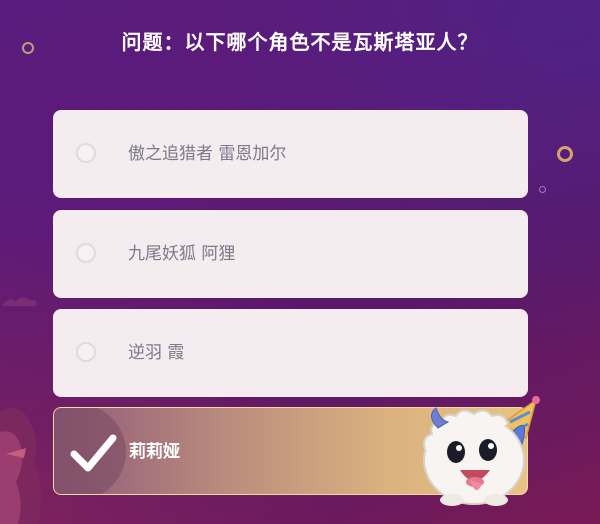  I want to click on question-title: 问题：以下哪个角色不是瓦斯塔亚人？, so click(300, 42).